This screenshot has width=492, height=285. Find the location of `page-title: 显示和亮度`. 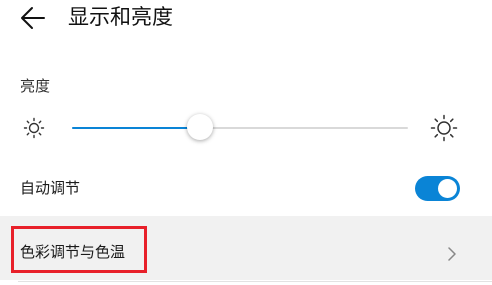

page-title: 显示和亮度 is located at coordinates (120, 17).